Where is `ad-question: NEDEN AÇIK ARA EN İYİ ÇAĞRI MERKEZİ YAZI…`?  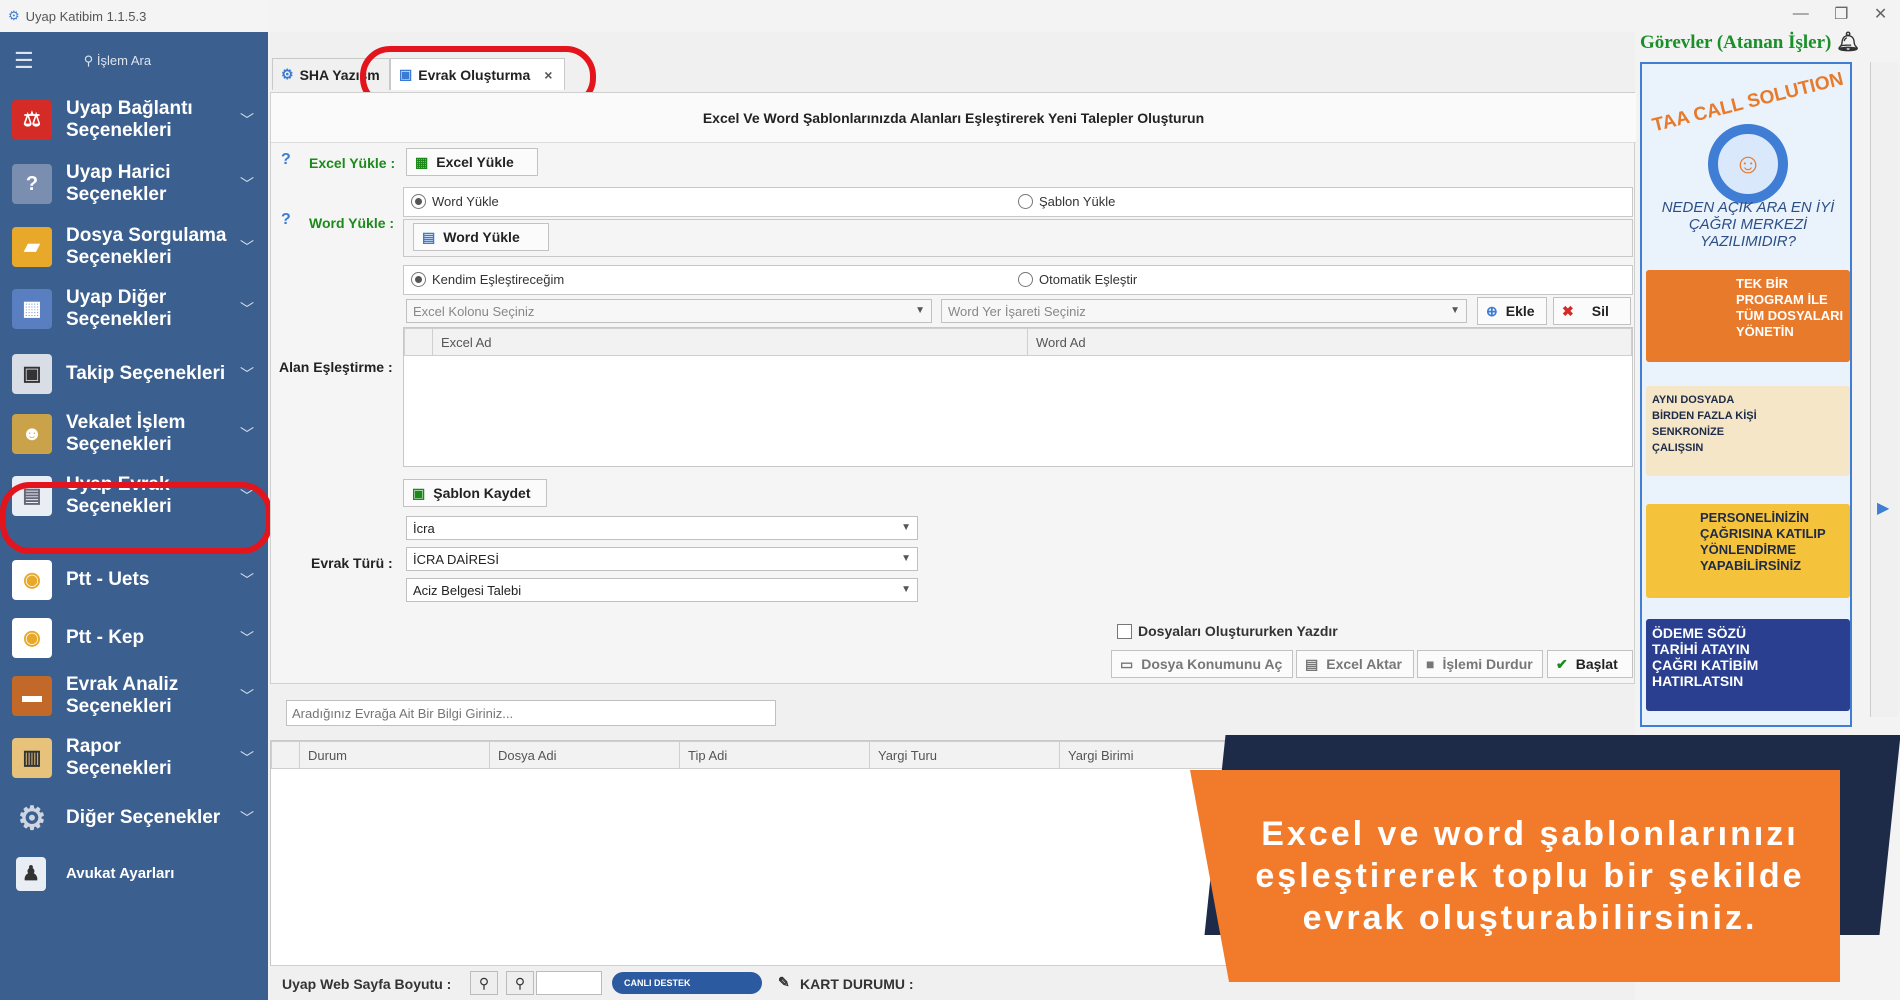
ad-question: NEDEN AÇIK ARA EN İYİ ÇAĞRI MERKEZİ YAZI… is located at coordinates (1748, 224).